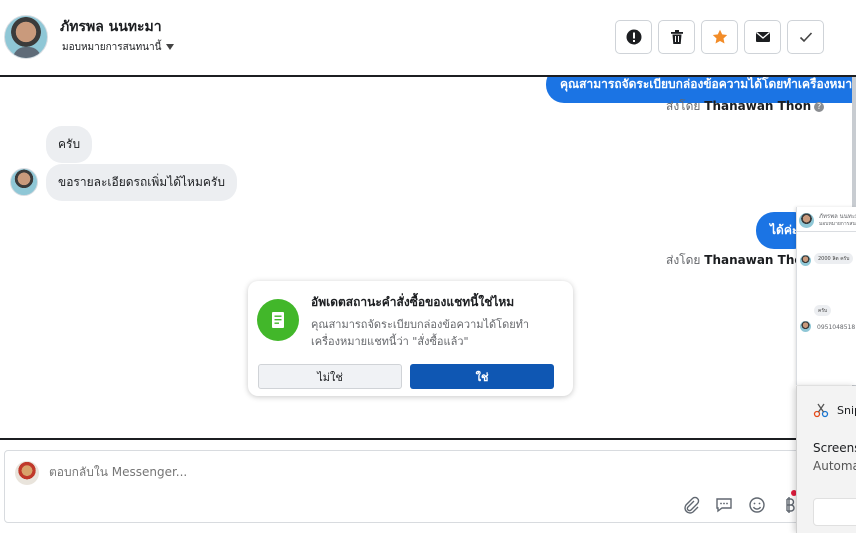 The image size is (856, 533). What do you see at coordinates (349, 472) in the screenshot?
I see `reply-input` at bounding box center [349, 472].